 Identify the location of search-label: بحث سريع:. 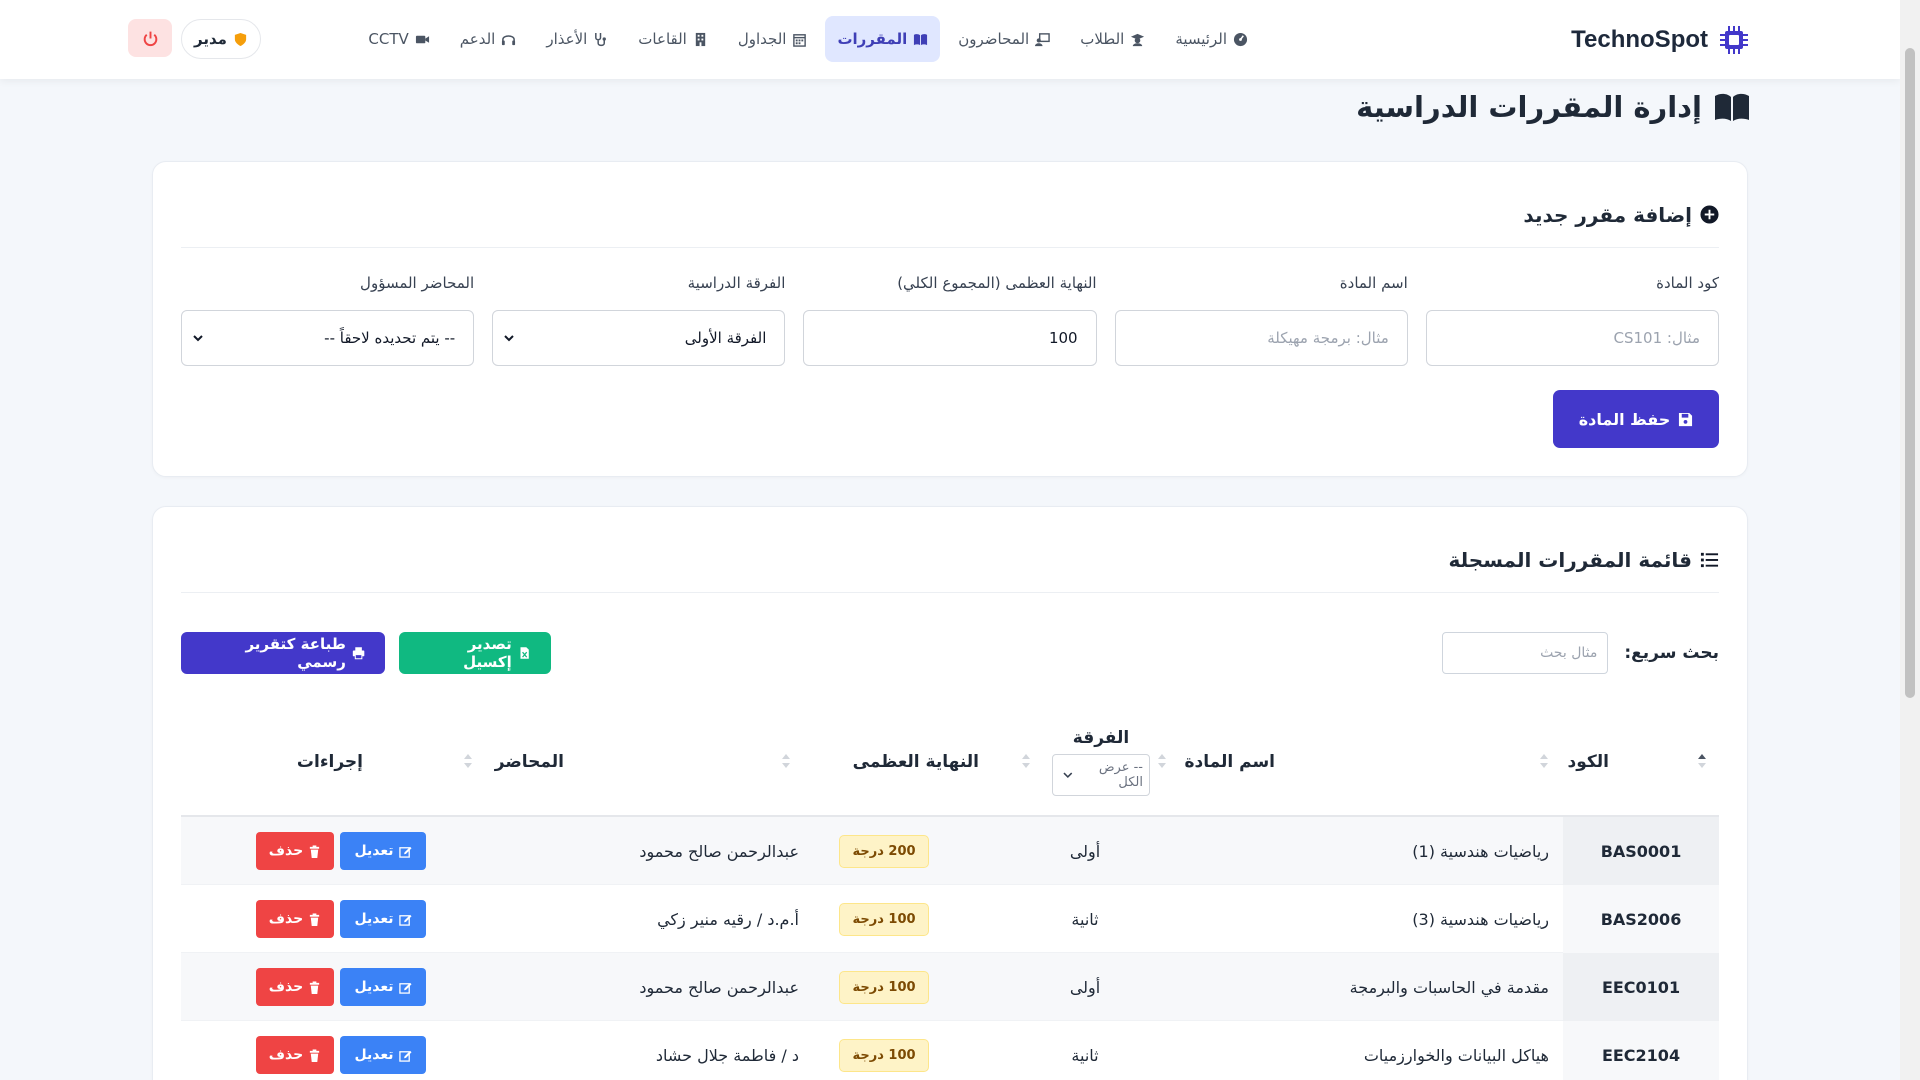
(1671, 653).